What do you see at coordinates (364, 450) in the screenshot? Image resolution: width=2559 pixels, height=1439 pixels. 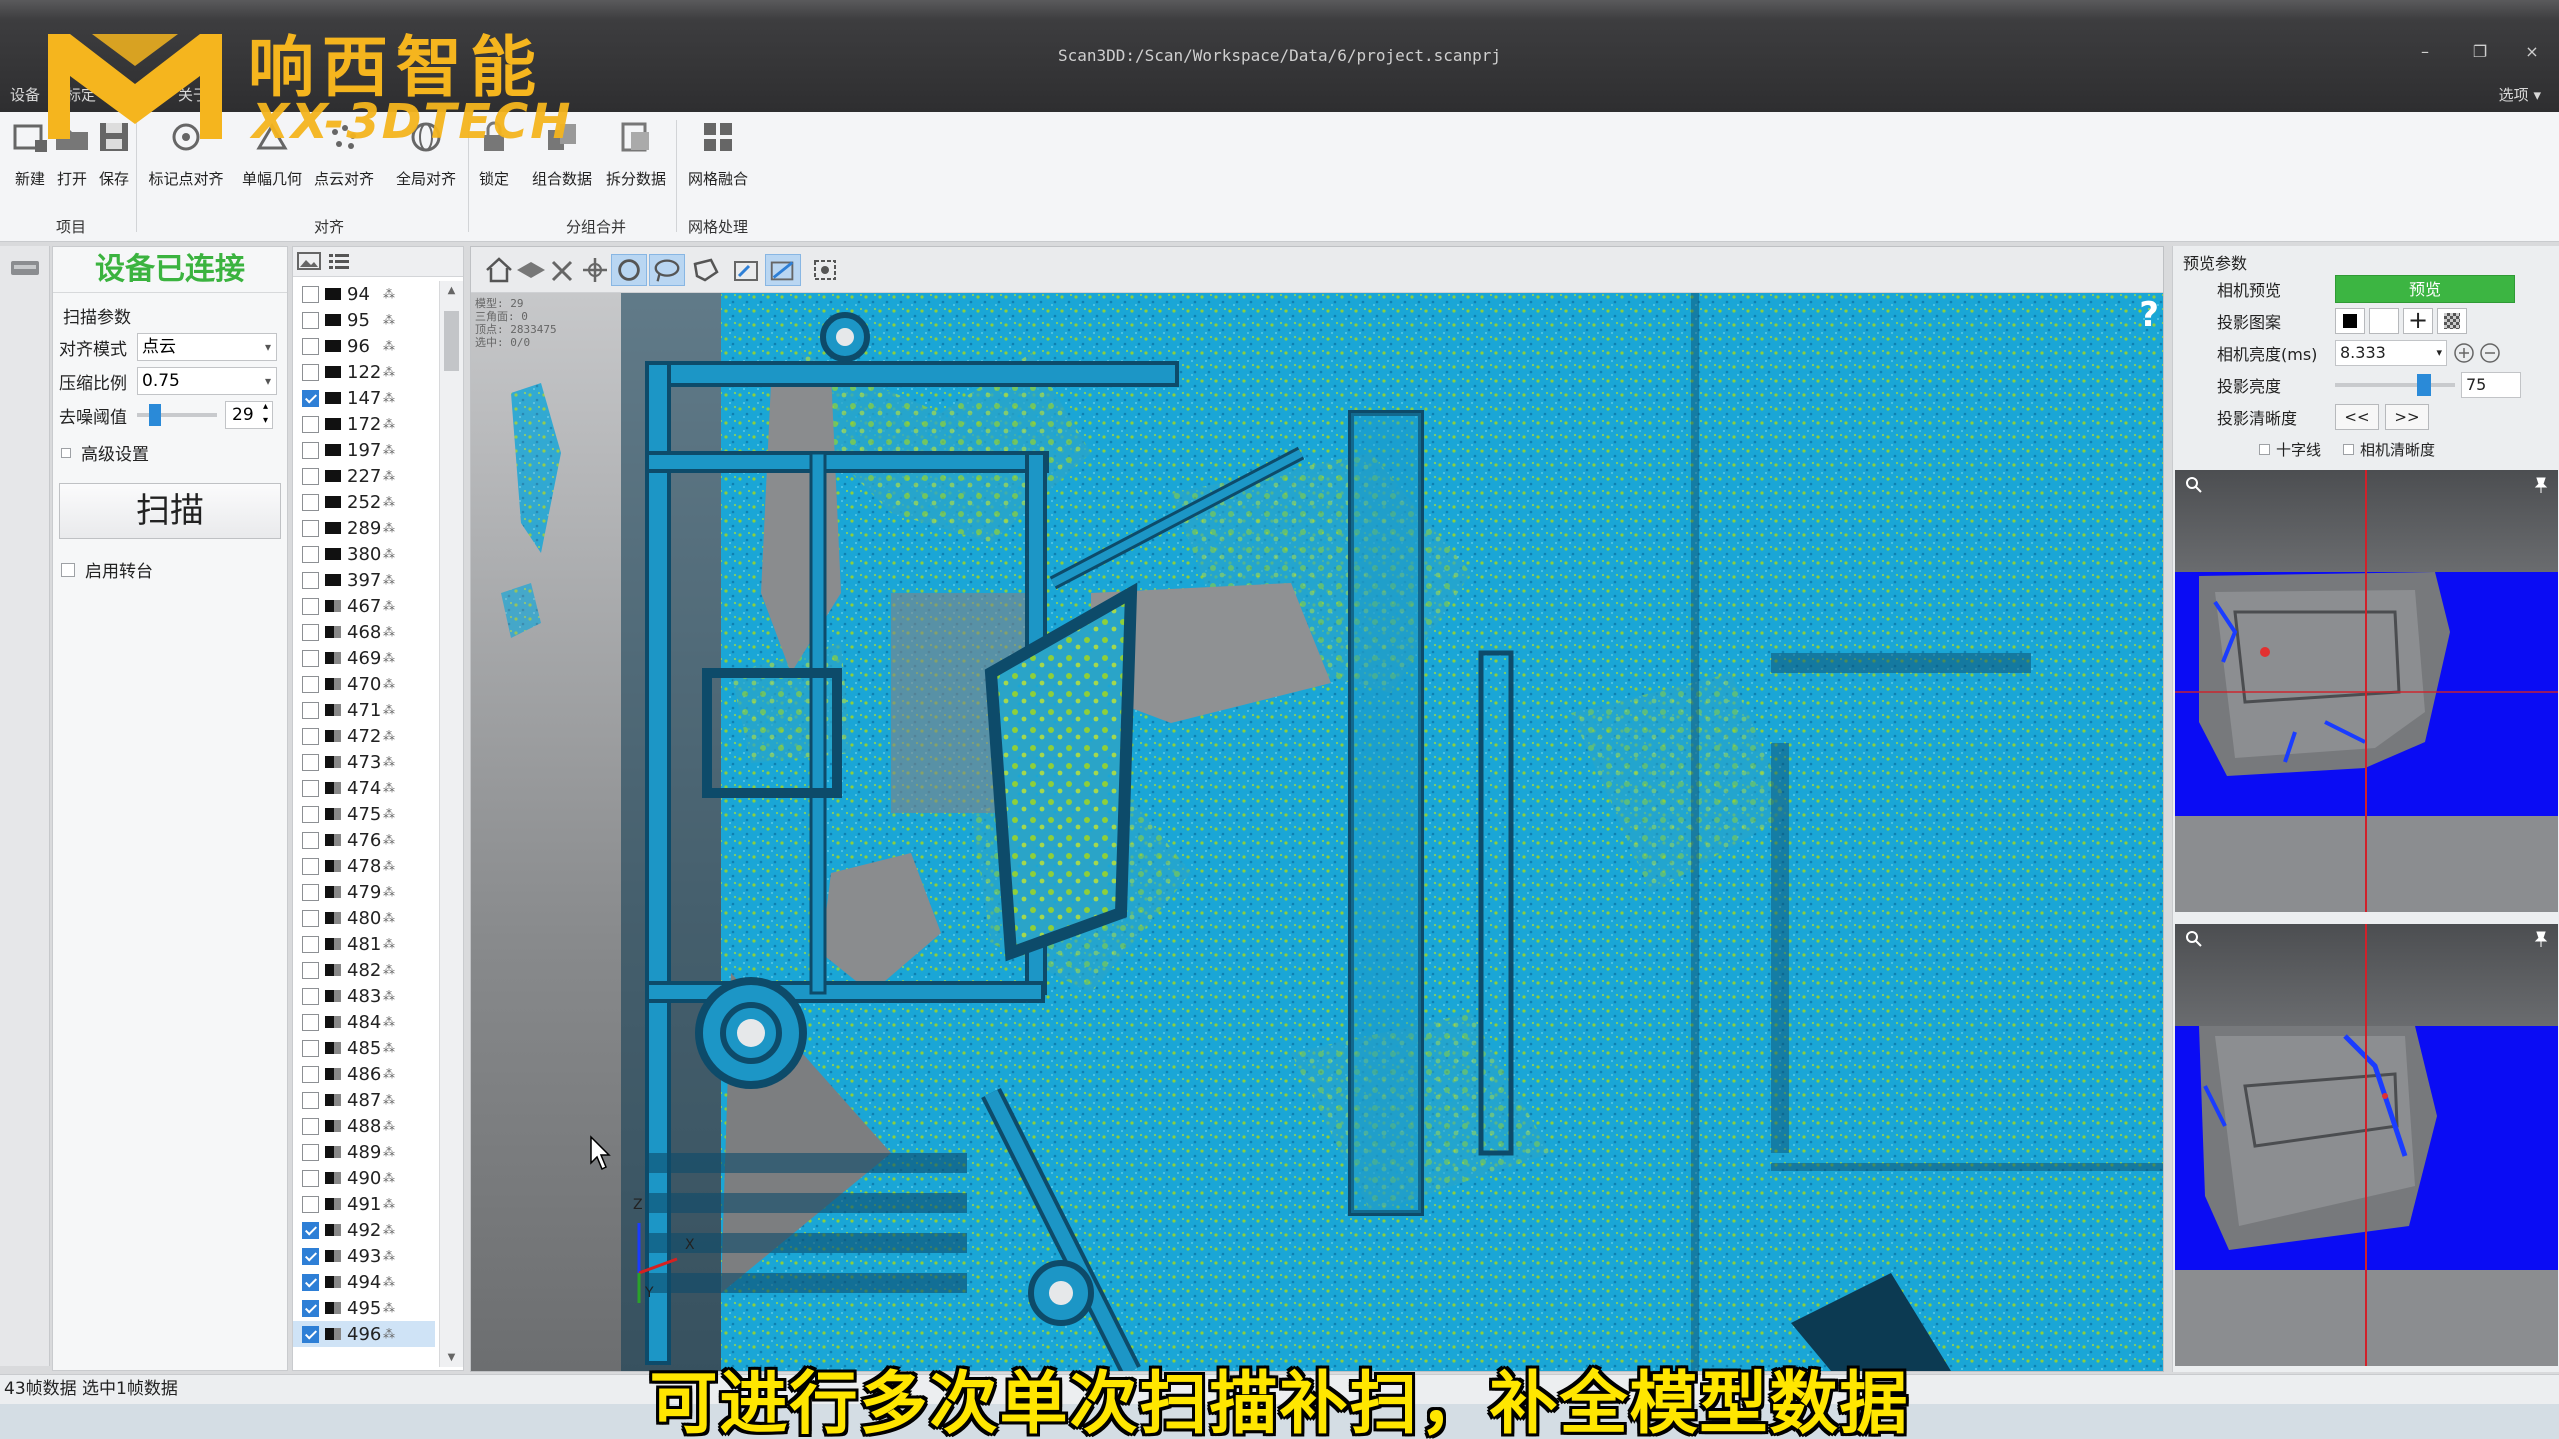 I see `frame-list-item: 197 ⁂` at bounding box center [364, 450].